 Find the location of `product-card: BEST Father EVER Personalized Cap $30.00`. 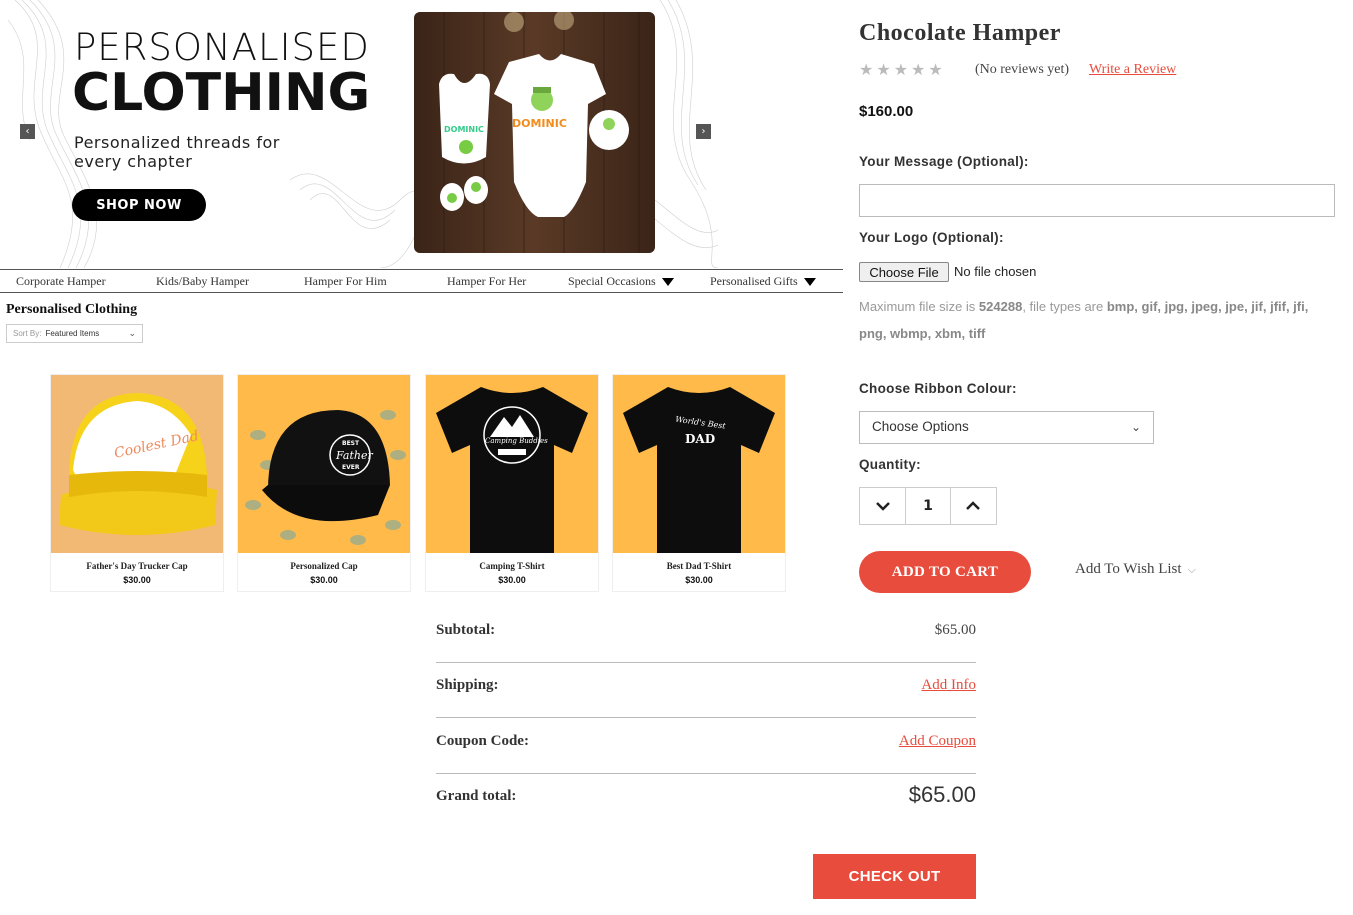

product-card: BEST Father EVER Personalized Cap $30.00 is located at coordinates (324, 483).